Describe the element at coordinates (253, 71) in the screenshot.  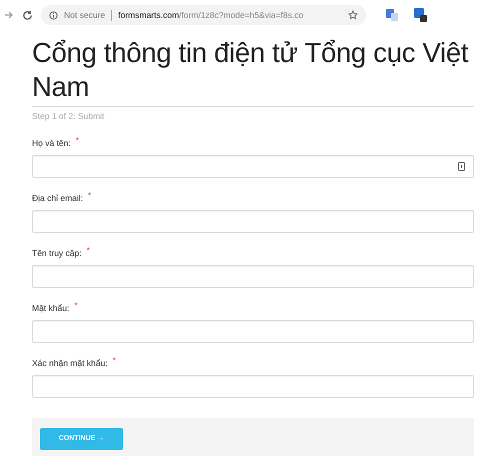
I see `page-title: Cổng thông tin điện tử Tổng cục Việt Nam` at that location.